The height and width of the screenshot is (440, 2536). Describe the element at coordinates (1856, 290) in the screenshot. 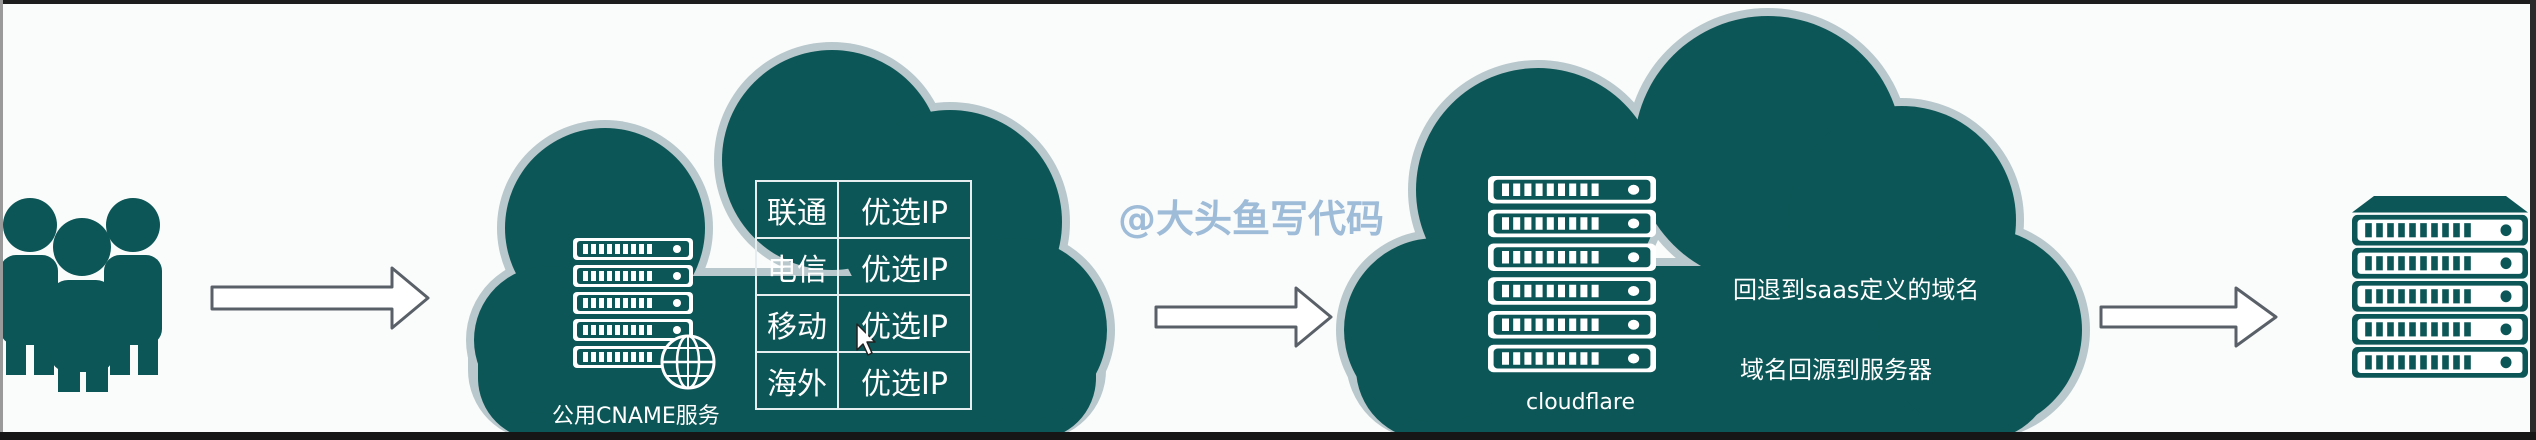

I see `fallback-domain-note: 回退到saas定义的域名` at that location.